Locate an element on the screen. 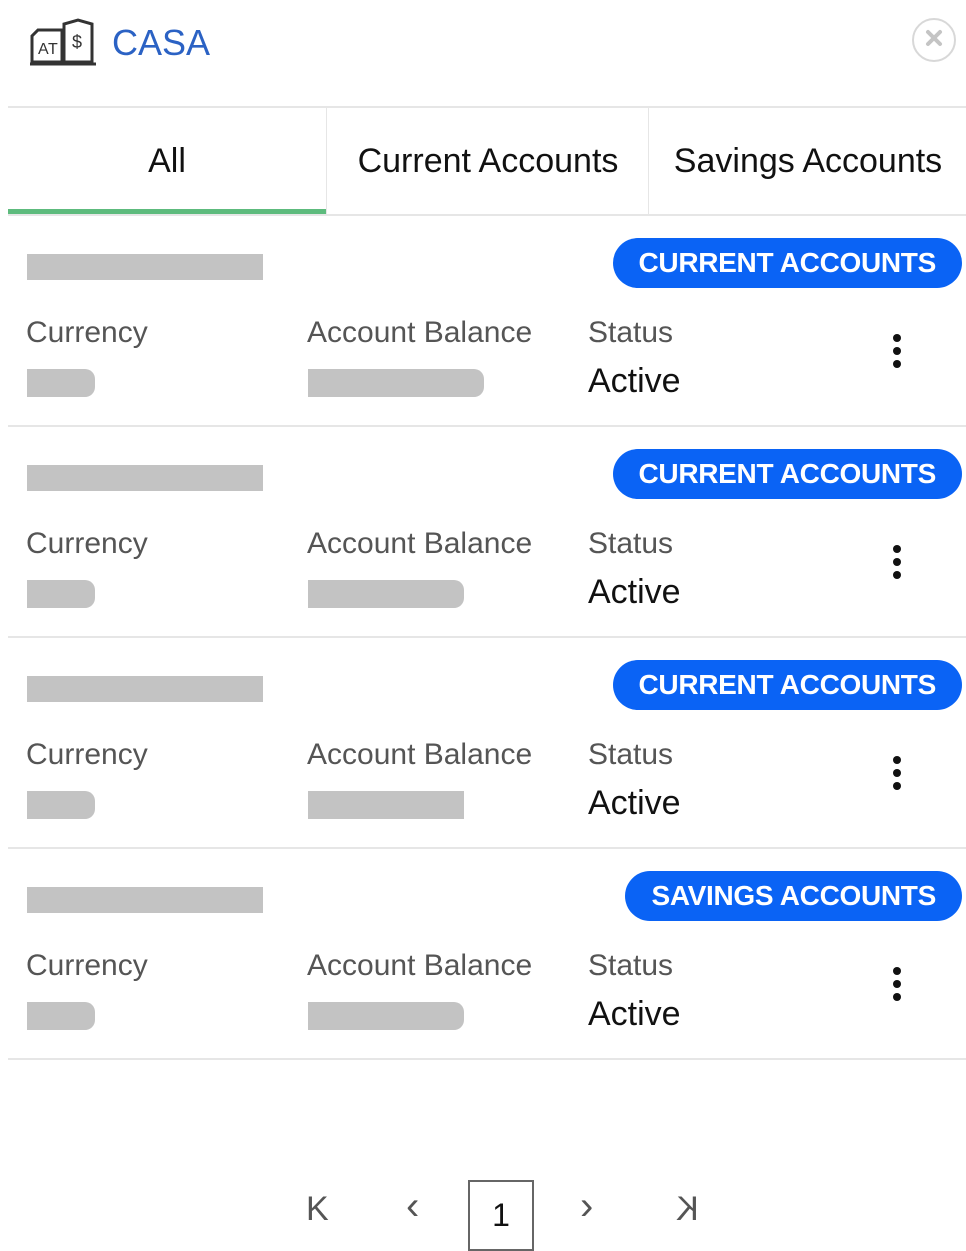  tab-savings-accounts: Savings Accounts is located at coordinates (807, 161).